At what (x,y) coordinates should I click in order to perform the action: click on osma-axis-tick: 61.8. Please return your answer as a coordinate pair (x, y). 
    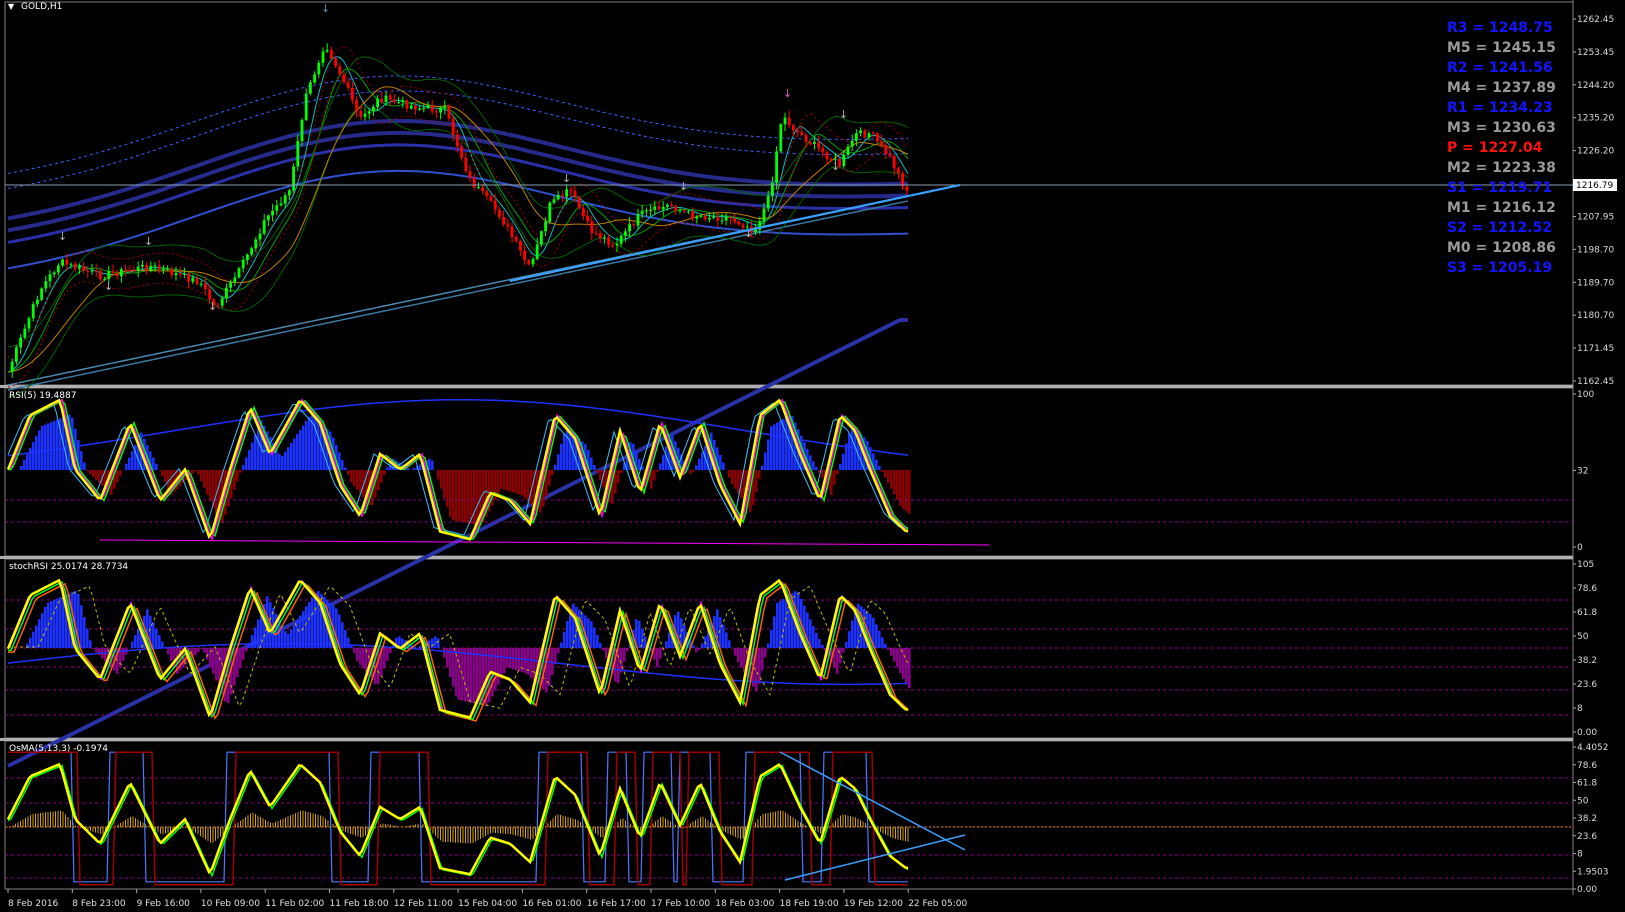
    Looking at the image, I should click on (1587, 784).